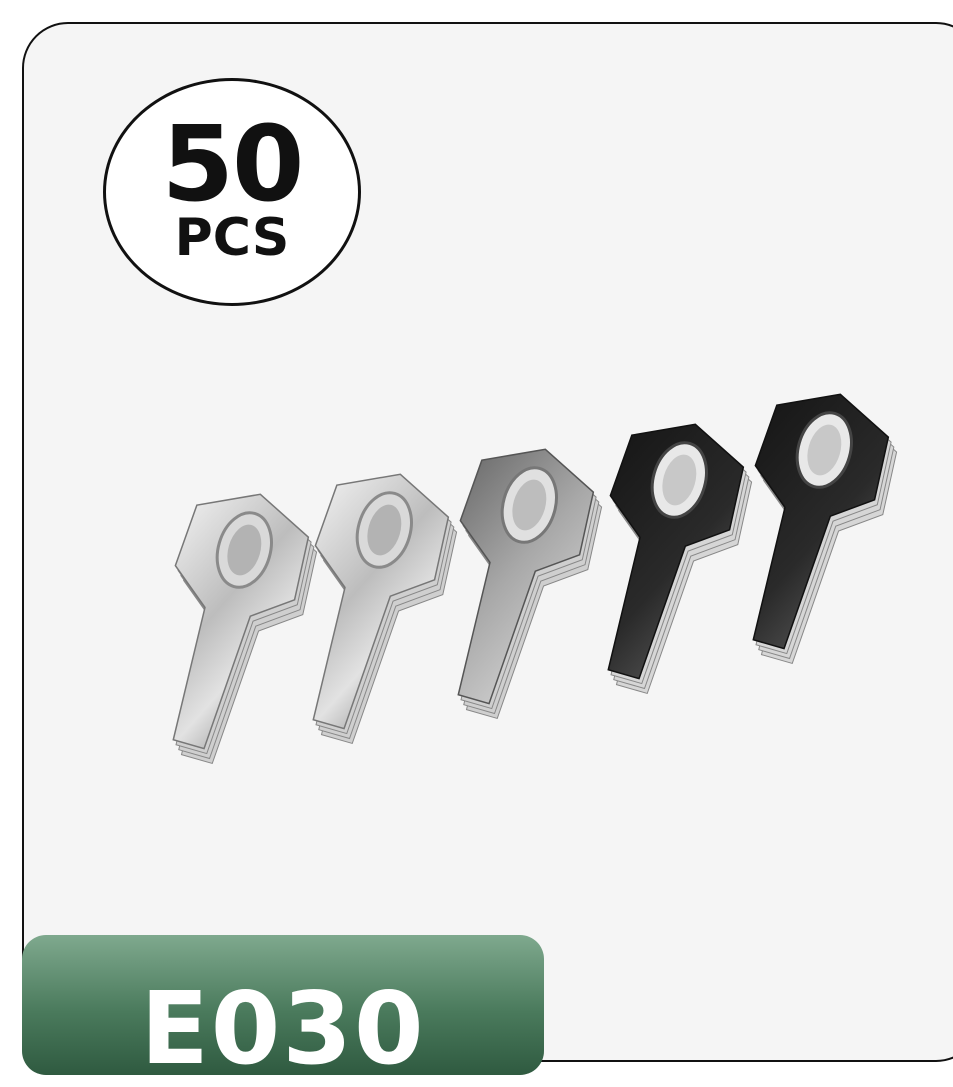 Image resolution: width=953 pixels, height=1087 pixels. I want to click on model-label: E030, so click(283, 1028).